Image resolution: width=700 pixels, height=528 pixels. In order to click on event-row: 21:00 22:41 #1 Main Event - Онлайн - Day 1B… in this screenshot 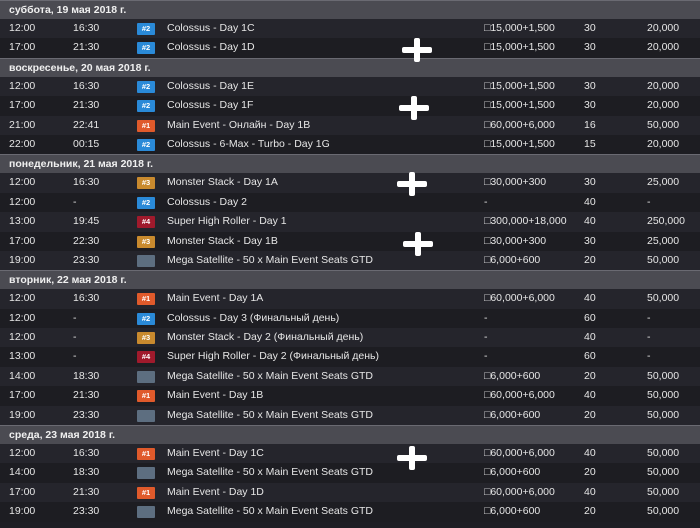, I will do `click(350, 125)`.